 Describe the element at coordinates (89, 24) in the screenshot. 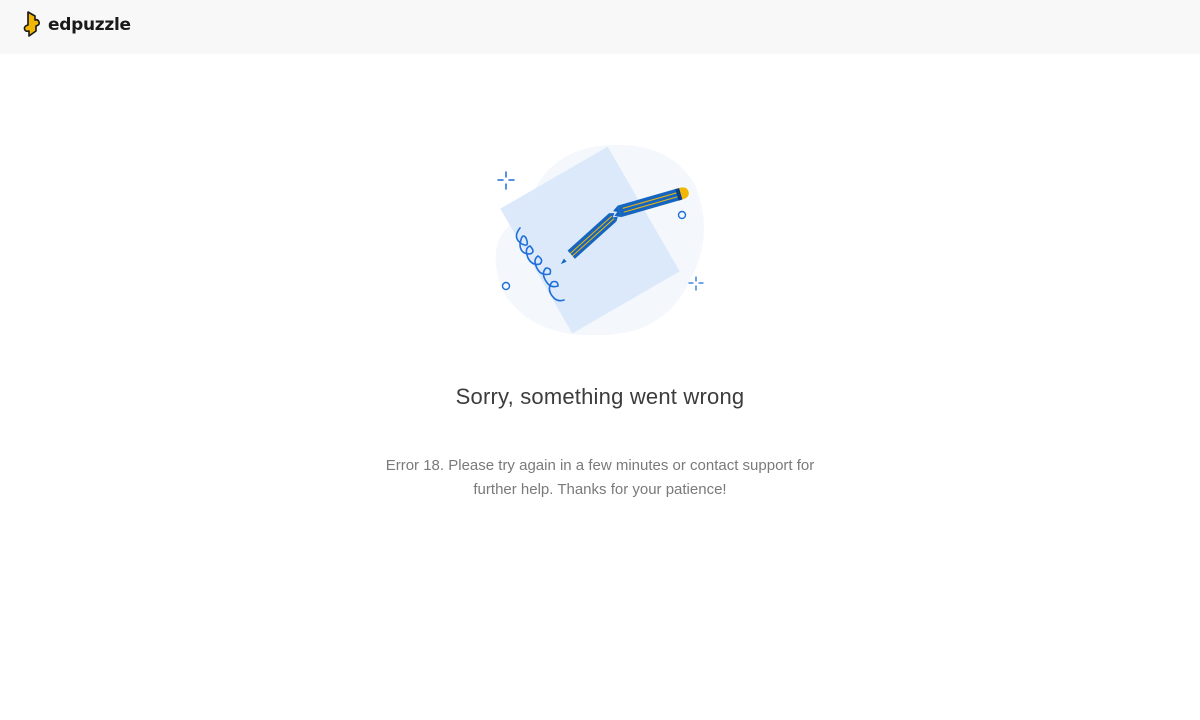

I see `logo-text: edpuzzle` at that location.